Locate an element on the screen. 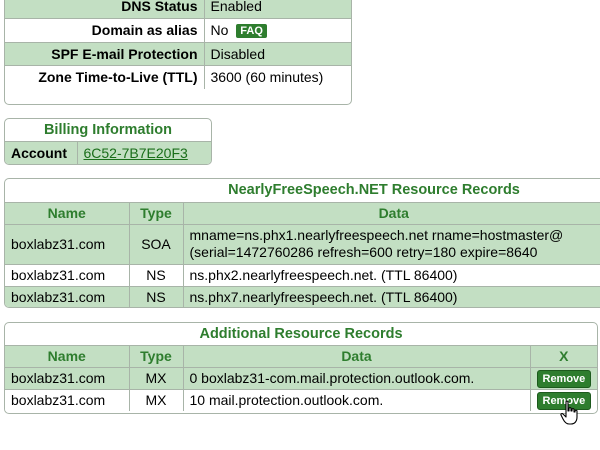 This screenshot has width=600, height=450. remove-button: Remove is located at coordinates (564, 378).